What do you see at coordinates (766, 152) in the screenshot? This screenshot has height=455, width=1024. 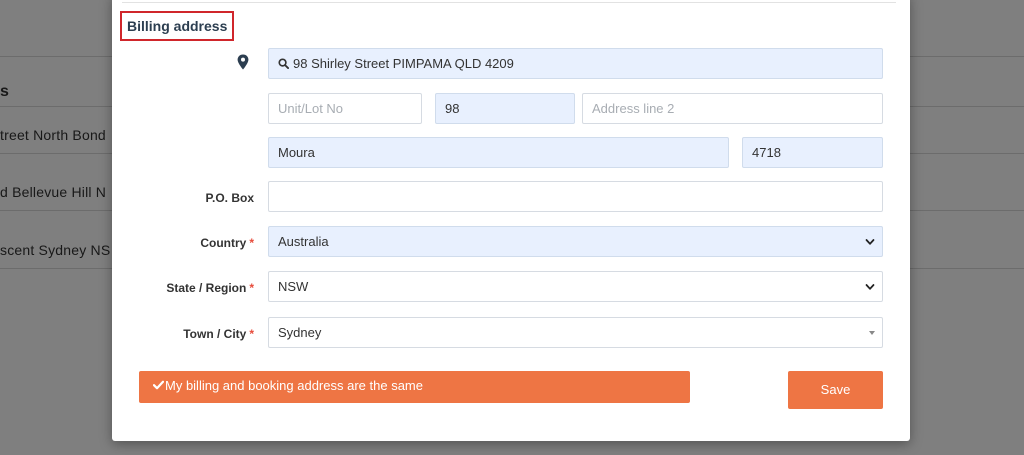 I see `postcode-value: 4718` at bounding box center [766, 152].